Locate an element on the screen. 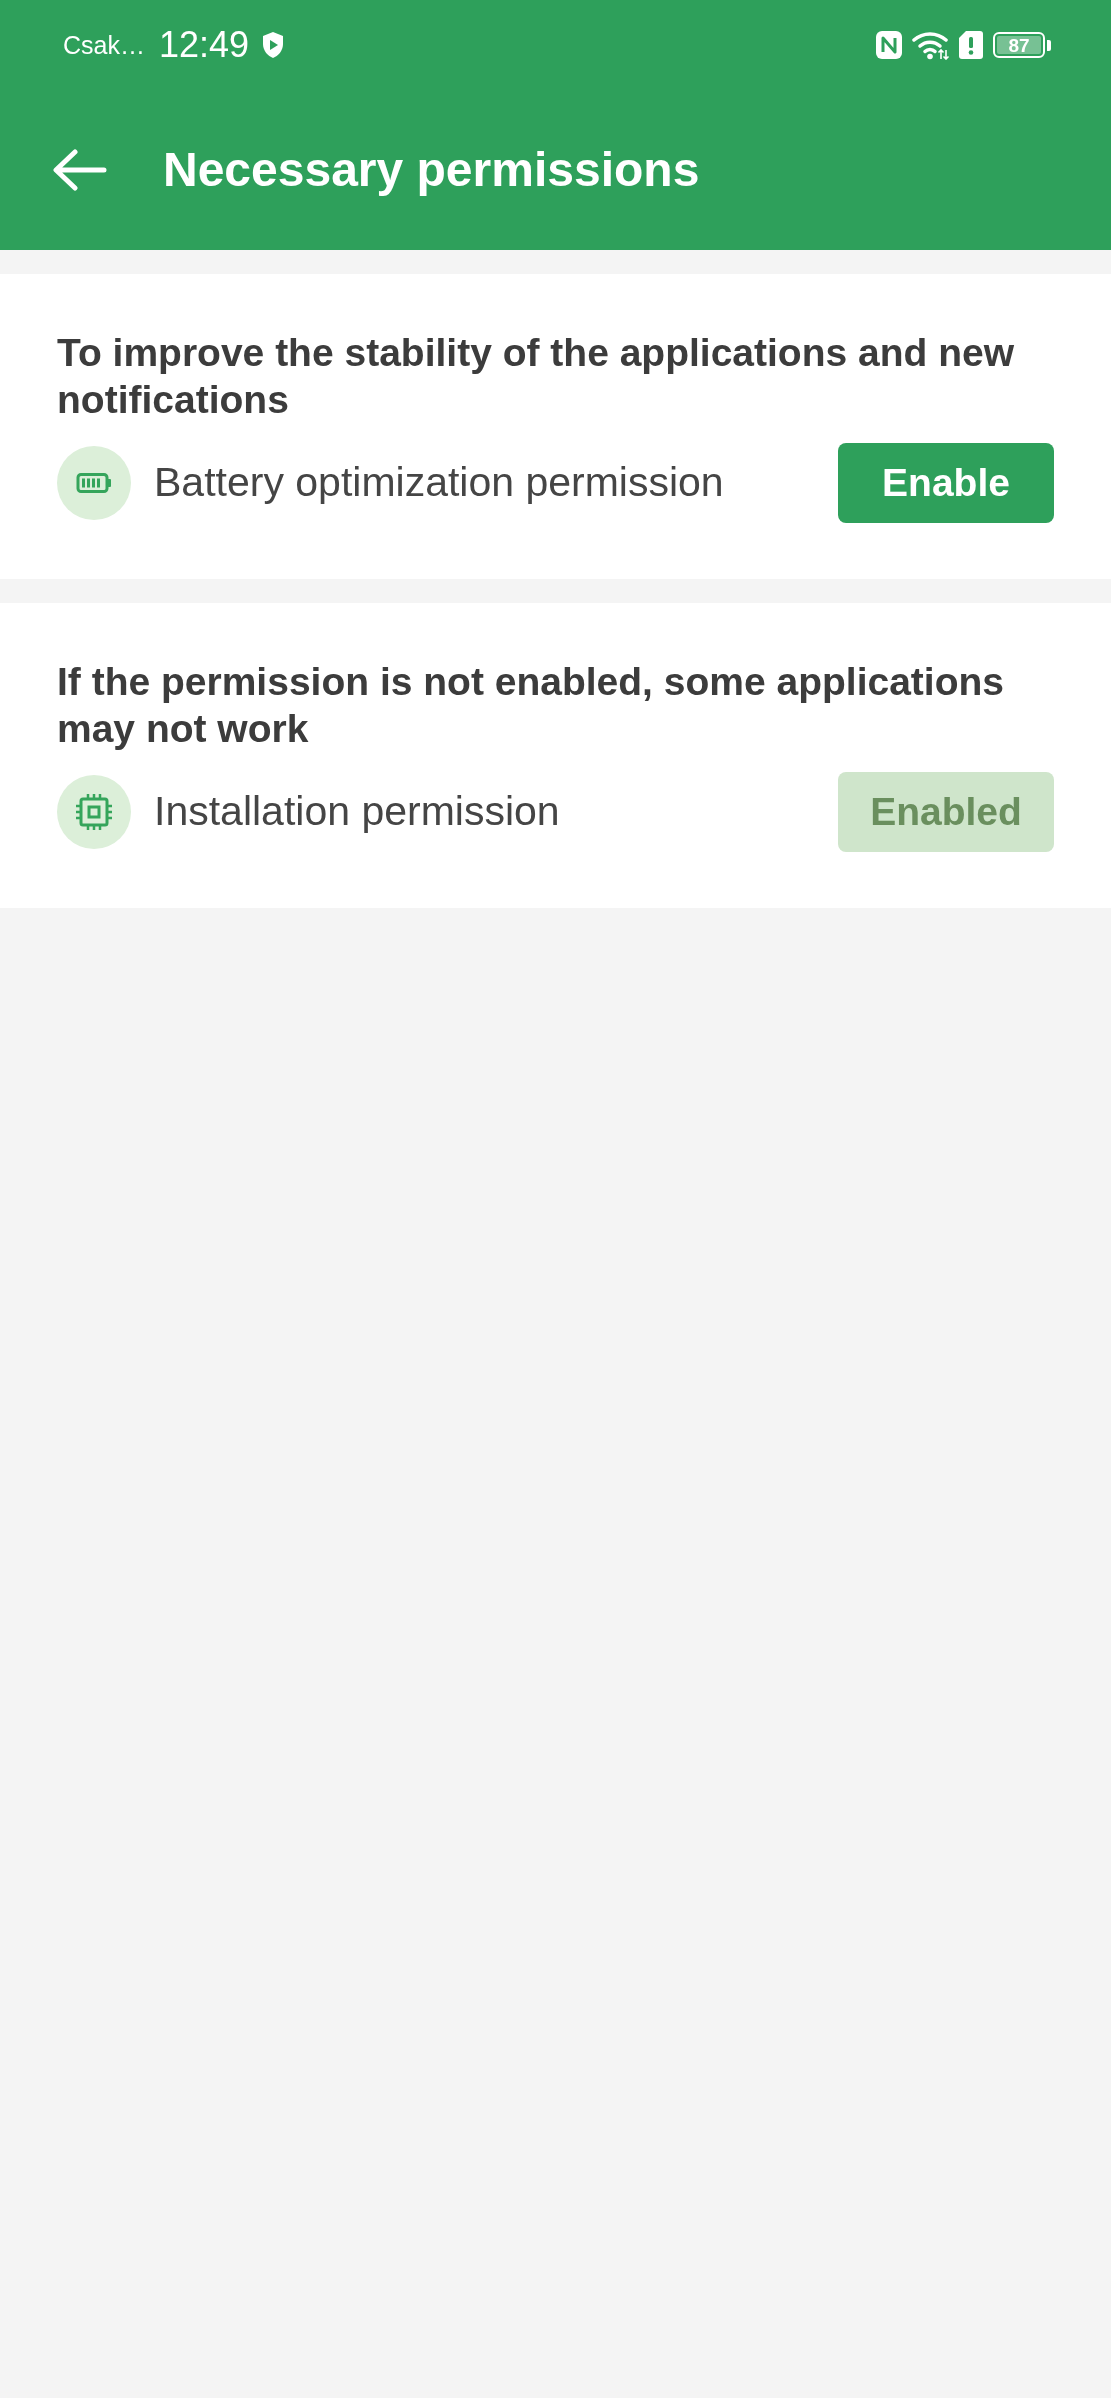 This screenshot has width=1111, height=2398. chip-icon is located at coordinates (94, 812).